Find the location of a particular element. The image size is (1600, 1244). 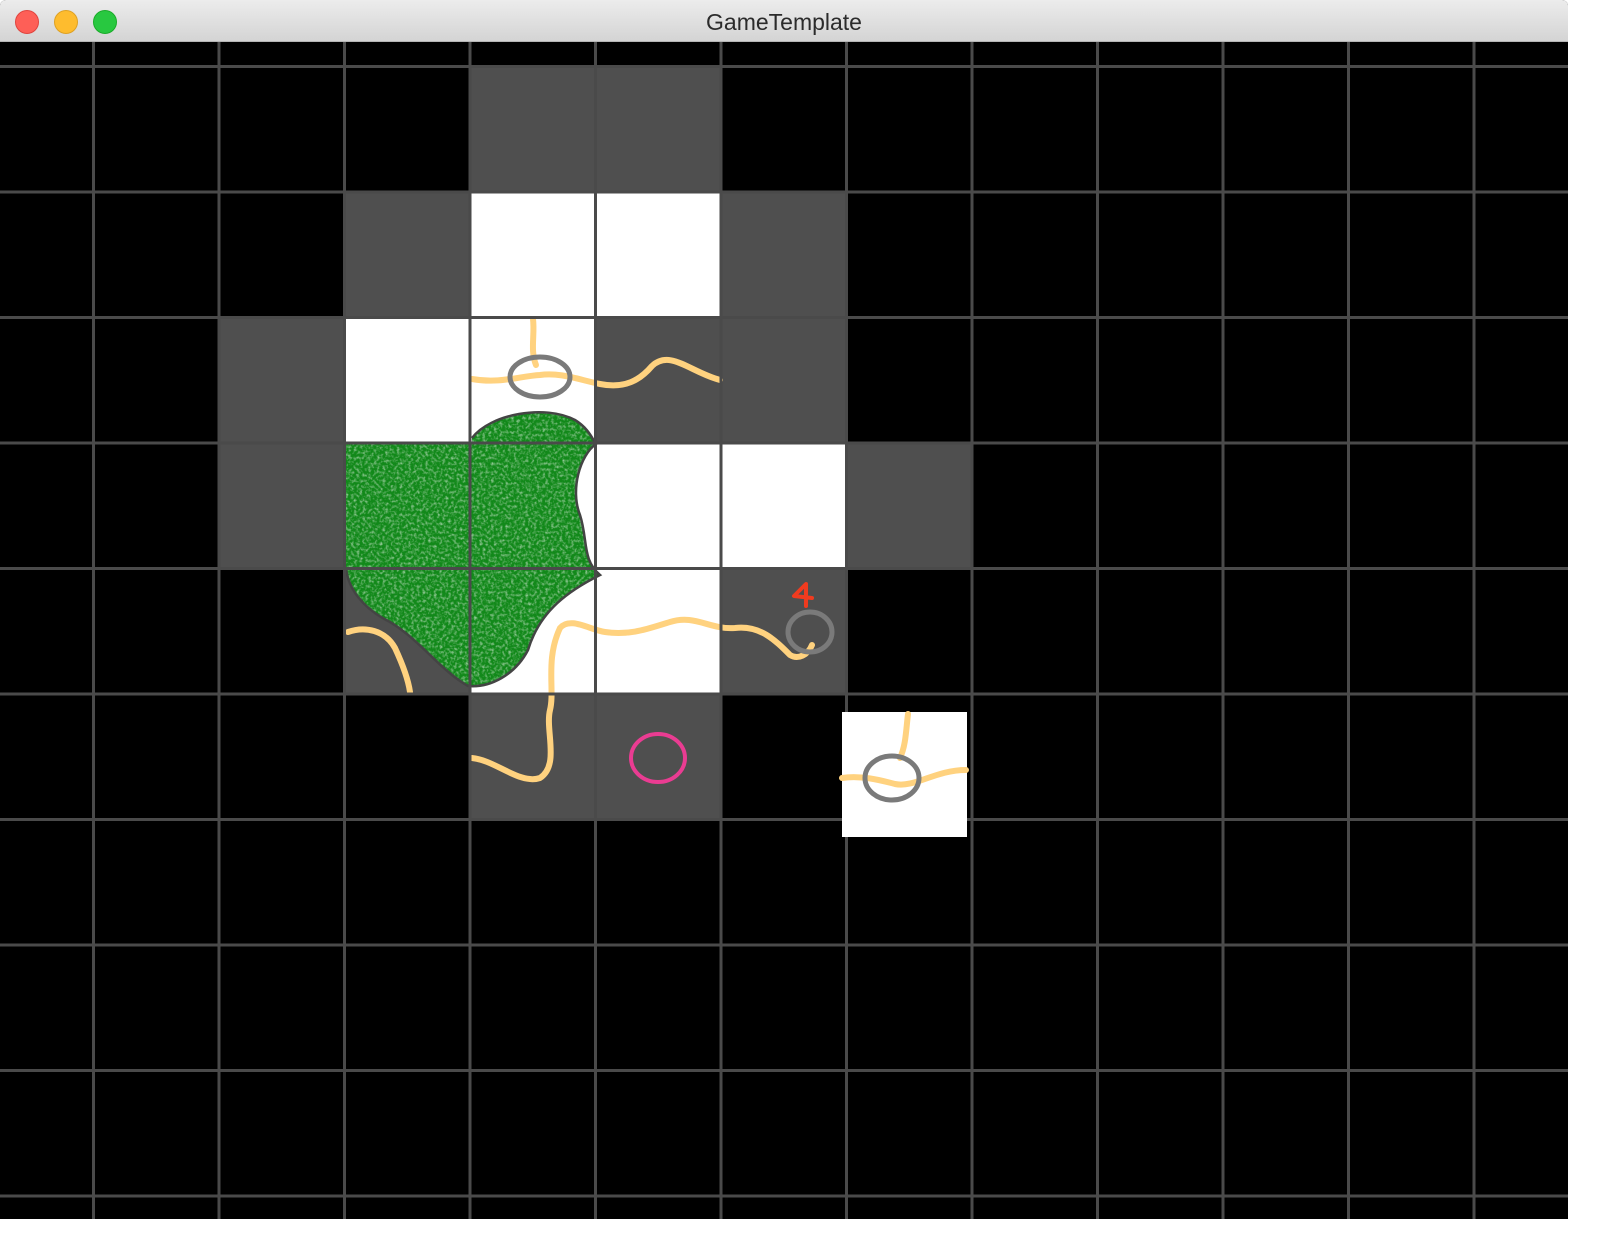

window-title: GameTemplate is located at coordinates (784, 22).